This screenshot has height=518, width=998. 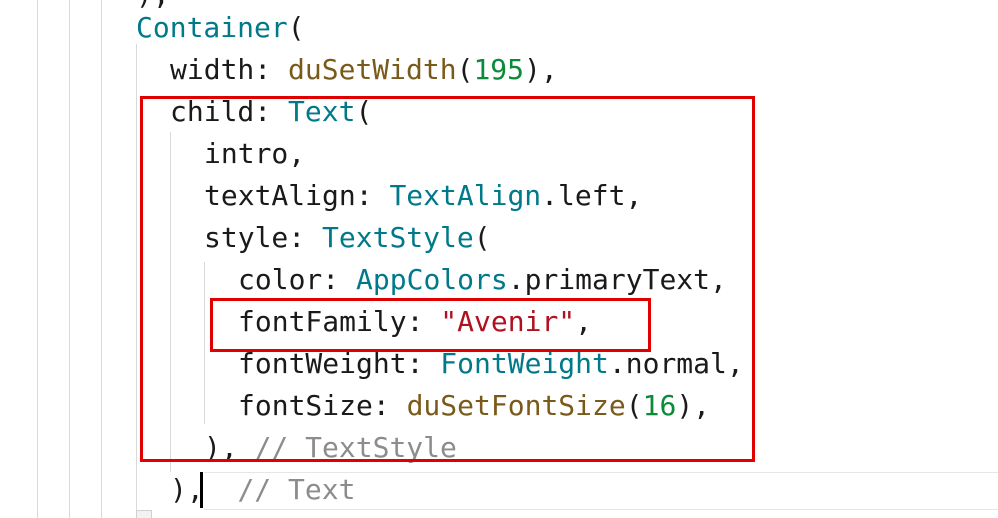 What do you see at coordinates (201, 490) in the screenshot?
I see `text-cursor` at bounding box center [201, 490].